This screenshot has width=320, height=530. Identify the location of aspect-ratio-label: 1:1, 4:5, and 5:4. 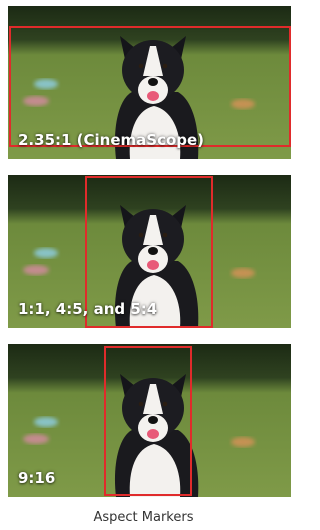
(88, 309).